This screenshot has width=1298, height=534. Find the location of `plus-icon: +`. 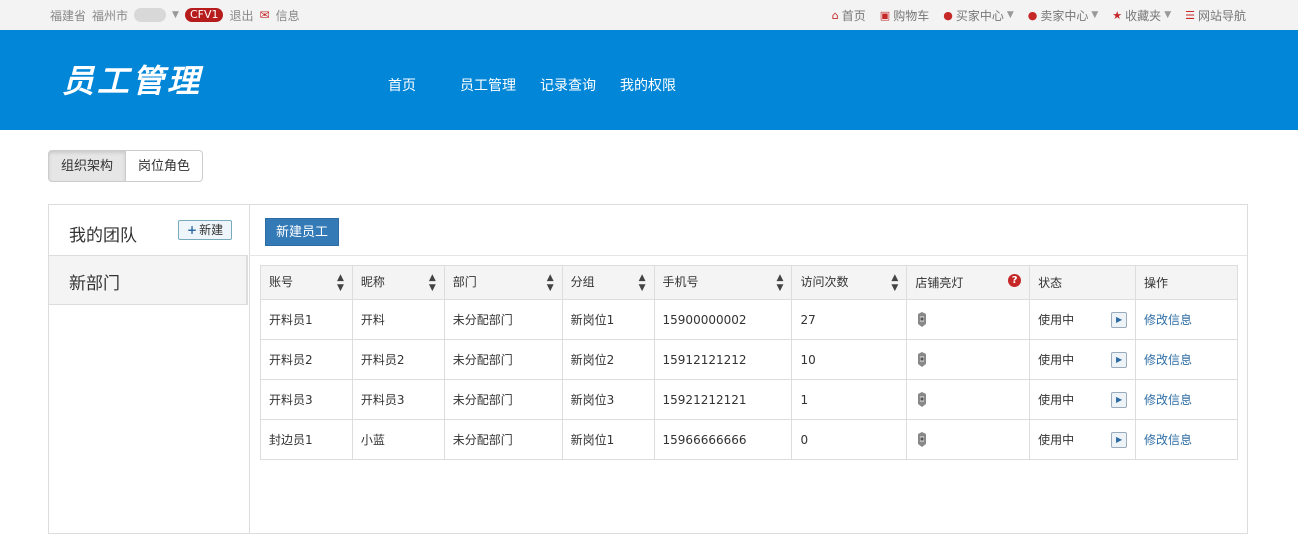

plus-icon: + is located at coordinates (192, 230).